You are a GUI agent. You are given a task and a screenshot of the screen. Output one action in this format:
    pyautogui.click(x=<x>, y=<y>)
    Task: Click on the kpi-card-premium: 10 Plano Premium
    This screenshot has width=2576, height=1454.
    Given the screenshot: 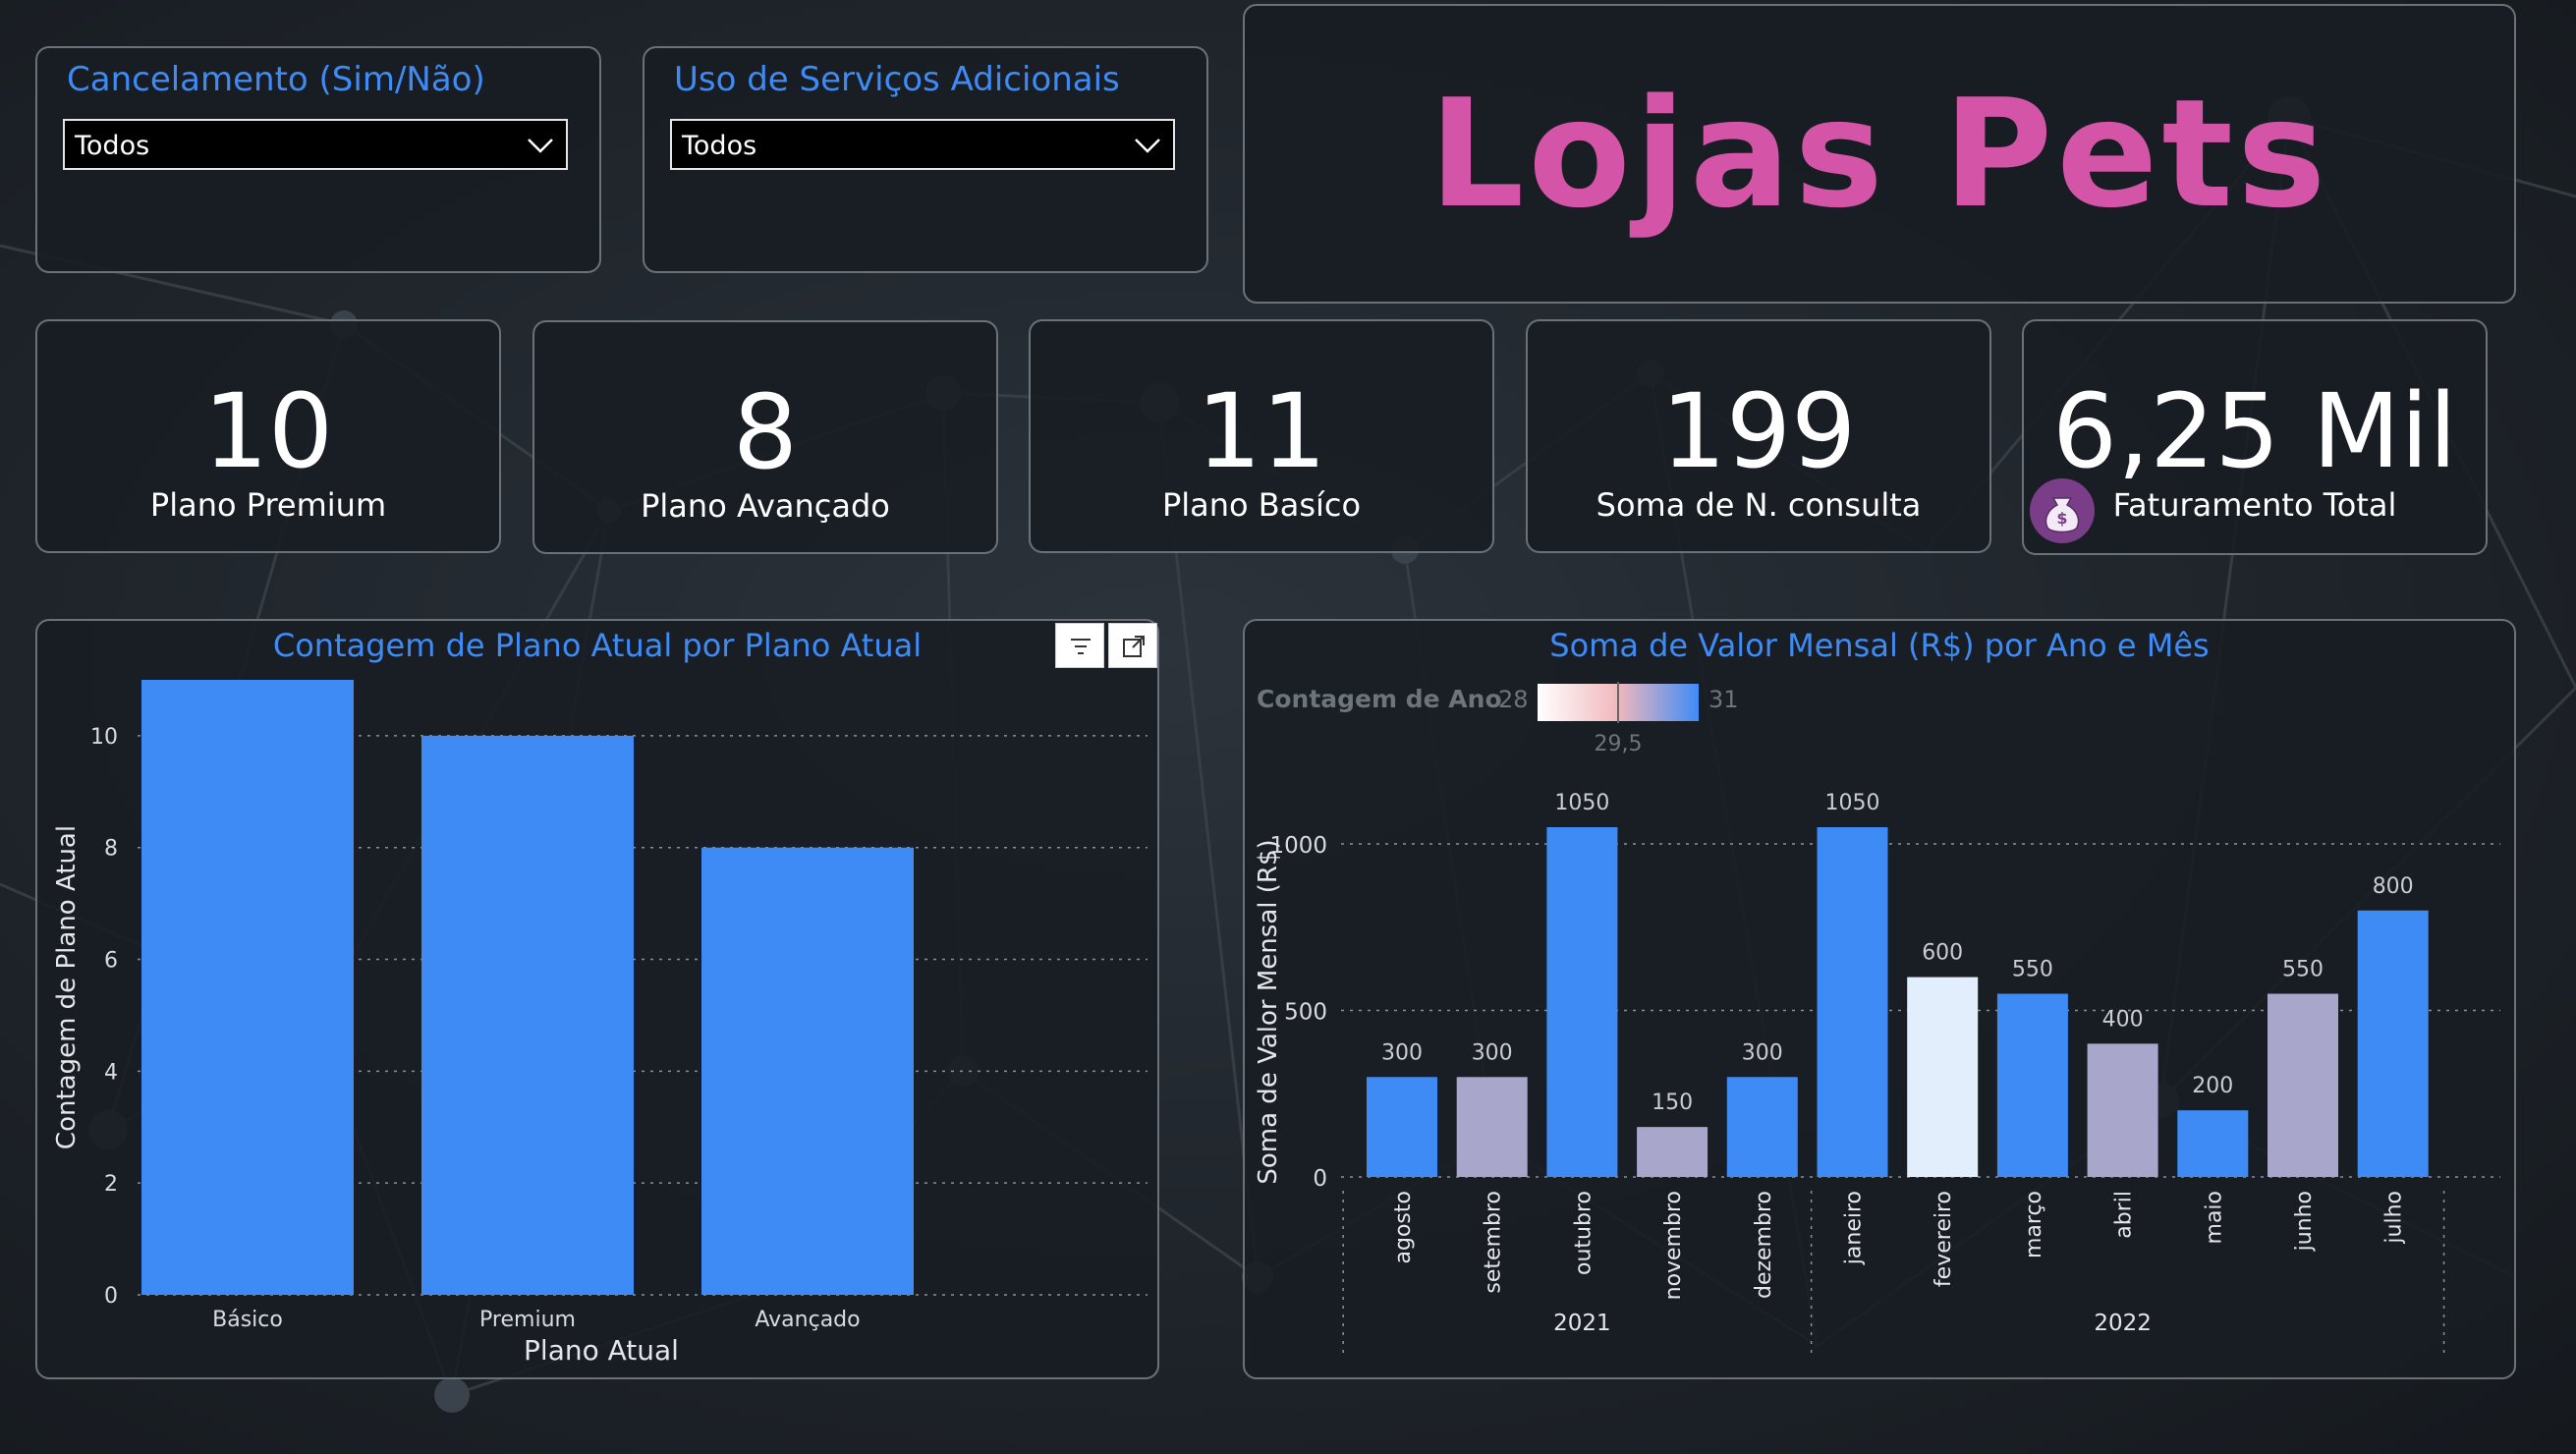 What is the action you would take?
    pyautogui.click(x=268, y=436)
    